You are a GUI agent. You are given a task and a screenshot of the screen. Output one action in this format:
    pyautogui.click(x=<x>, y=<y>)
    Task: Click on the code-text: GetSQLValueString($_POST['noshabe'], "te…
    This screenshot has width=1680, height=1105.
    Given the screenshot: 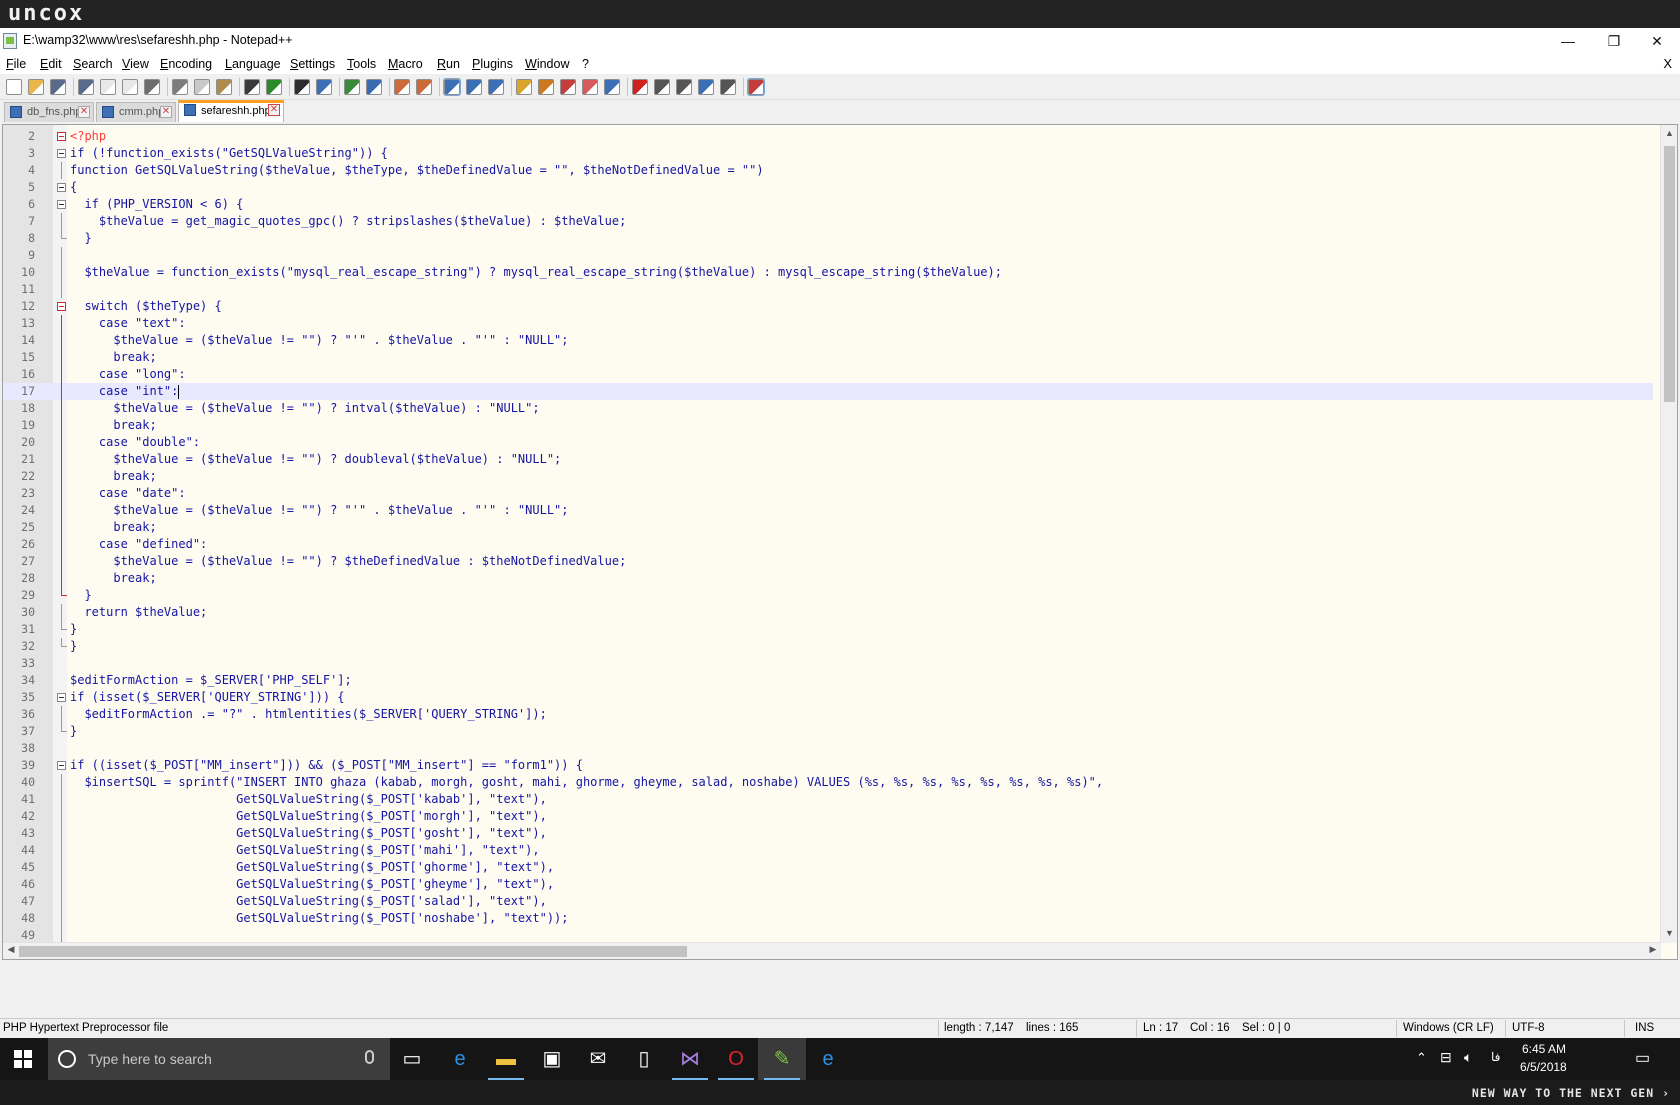 What is the action you would take?
    pyautogui.click(x=319, y=918)
    